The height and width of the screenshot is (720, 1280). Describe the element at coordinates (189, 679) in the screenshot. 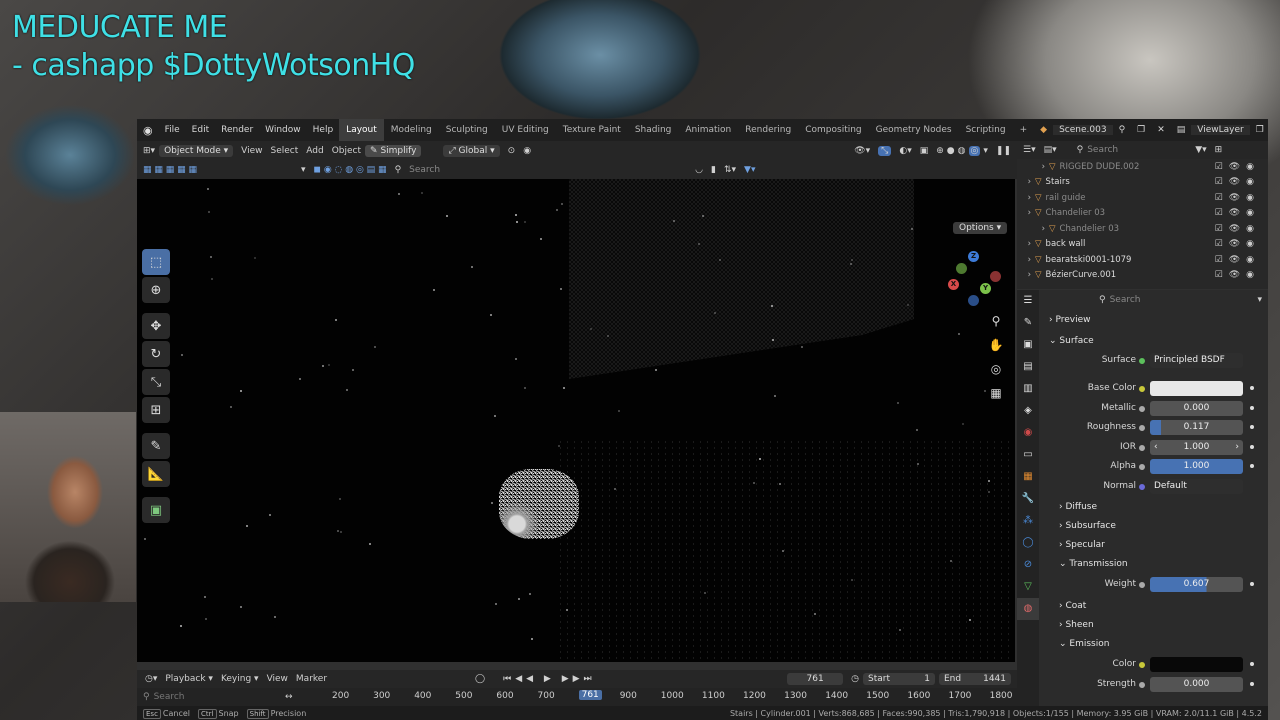

I see `playback-menu: Playback ▾` at that location.